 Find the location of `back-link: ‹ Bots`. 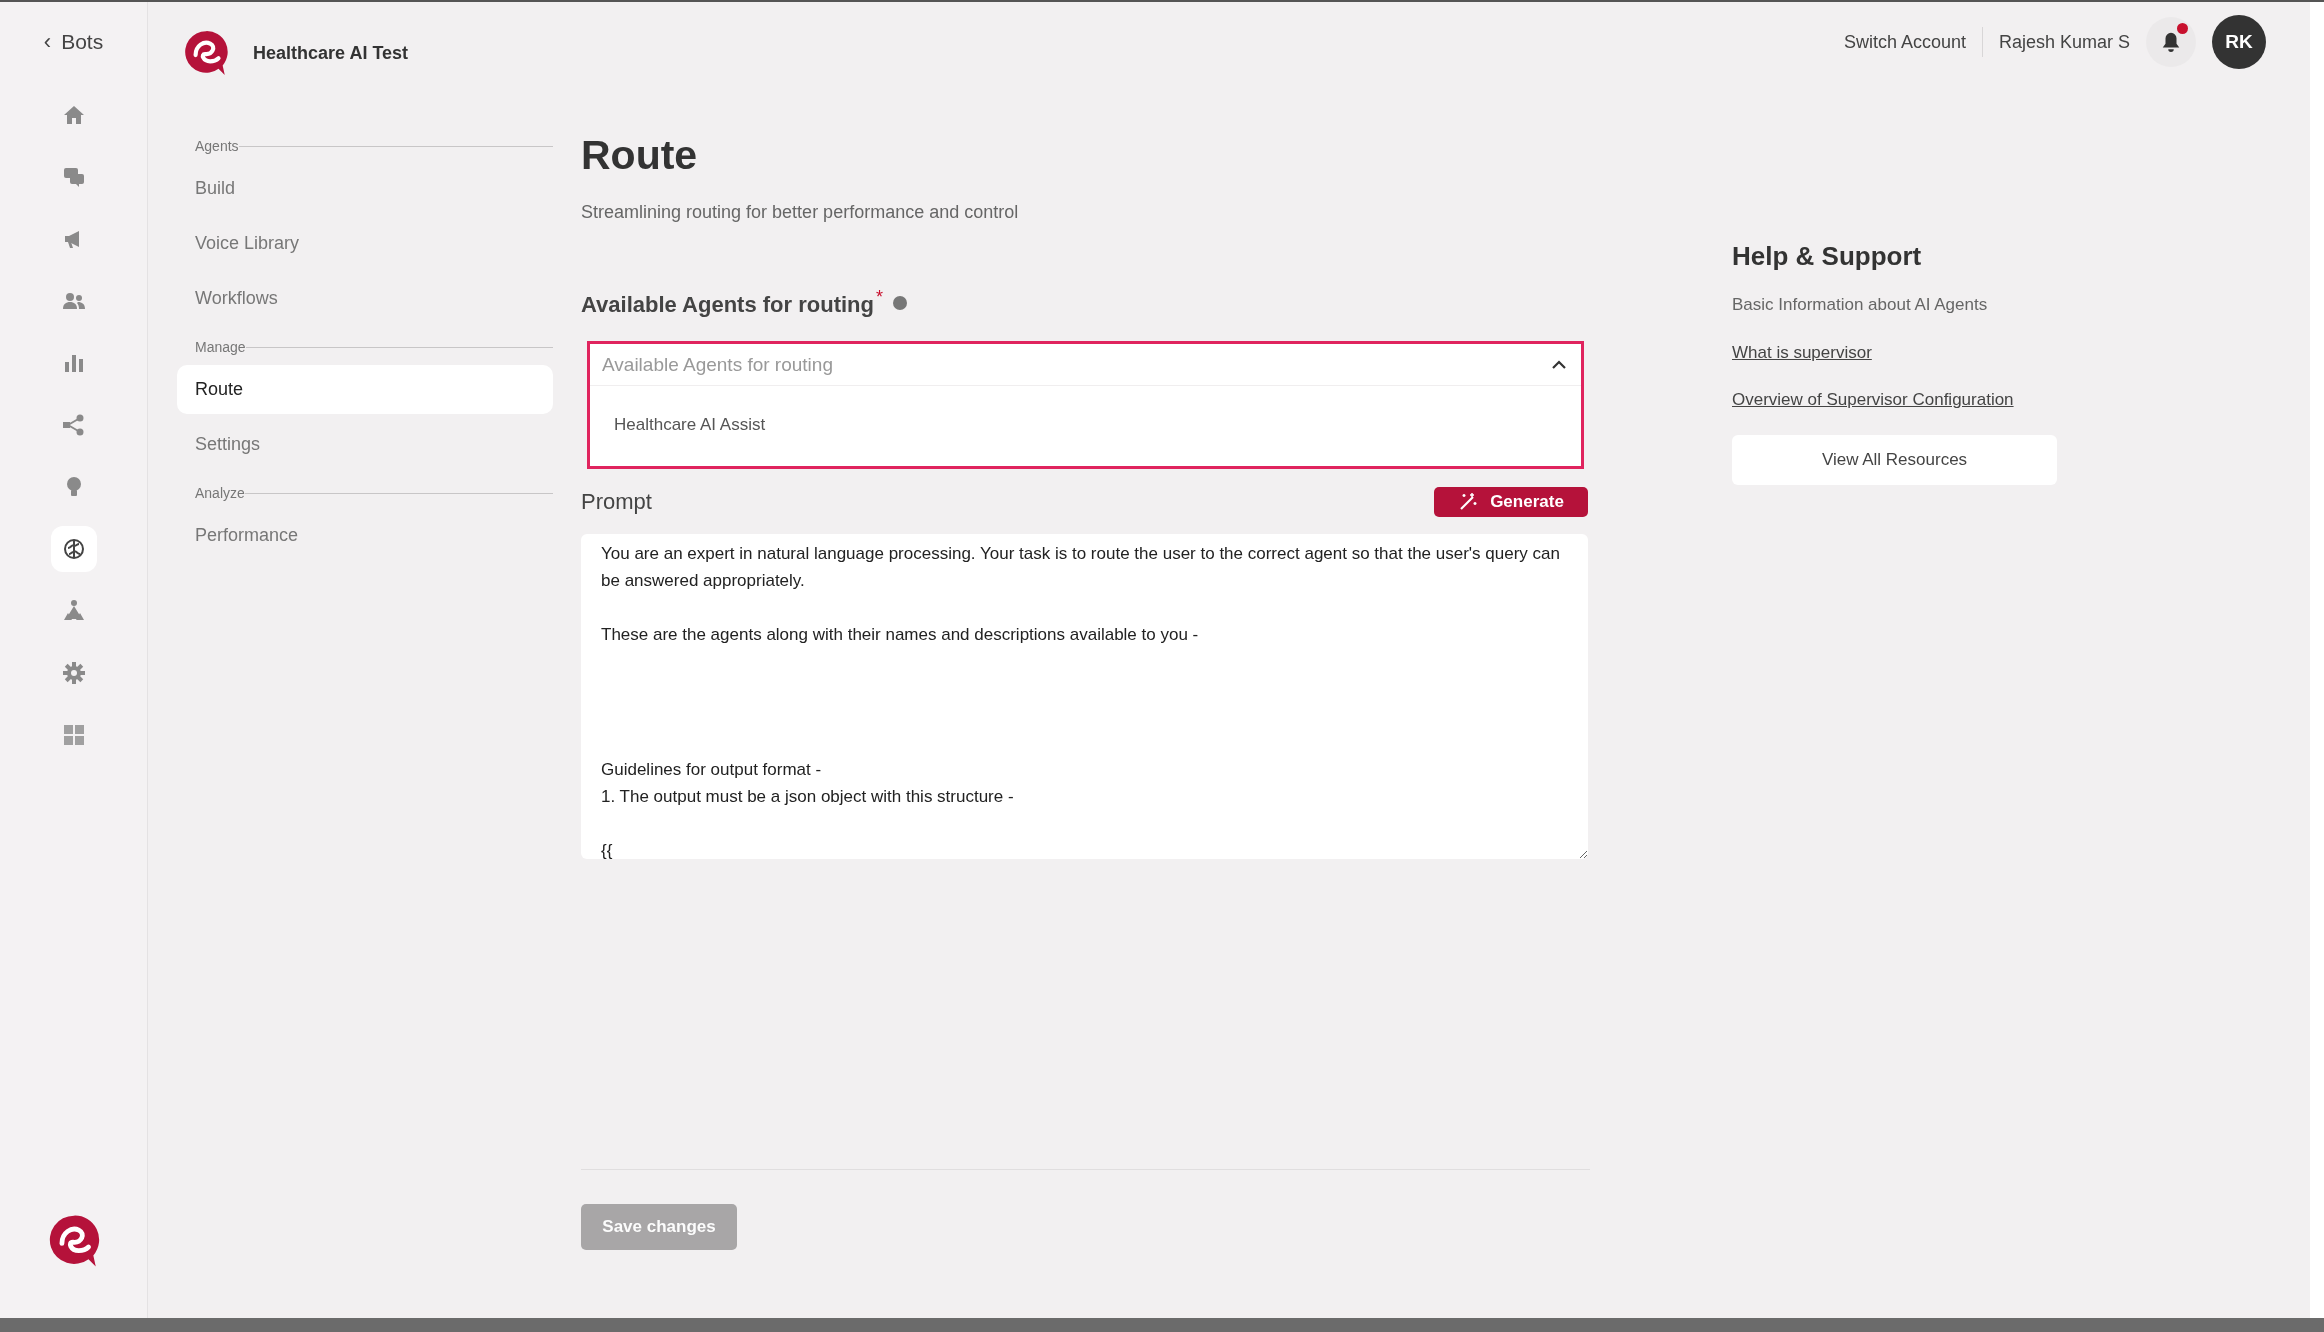

back-link: ‹ Bots is located at coordinates (73, 42).